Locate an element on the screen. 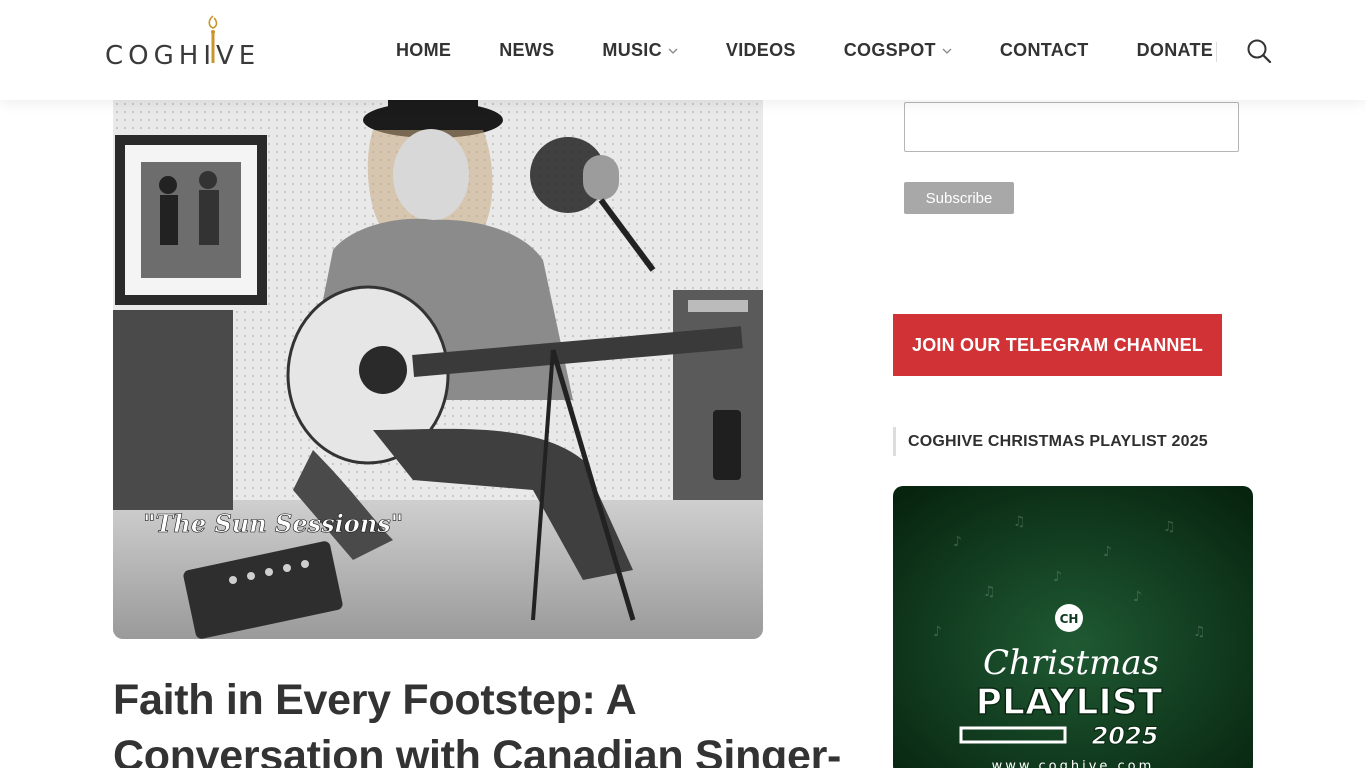 This screenshot has width=1366, height=768. search-icon is located at coordinates (1259, 51).